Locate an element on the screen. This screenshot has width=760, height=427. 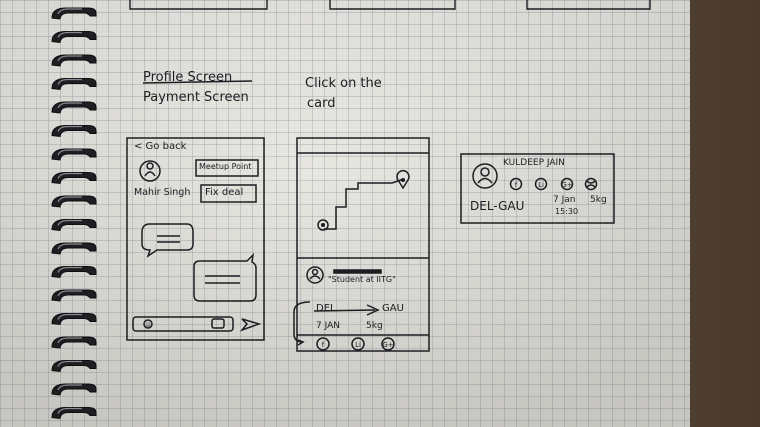
user-name: Mahir Singh is located at coordinates (162, 192).